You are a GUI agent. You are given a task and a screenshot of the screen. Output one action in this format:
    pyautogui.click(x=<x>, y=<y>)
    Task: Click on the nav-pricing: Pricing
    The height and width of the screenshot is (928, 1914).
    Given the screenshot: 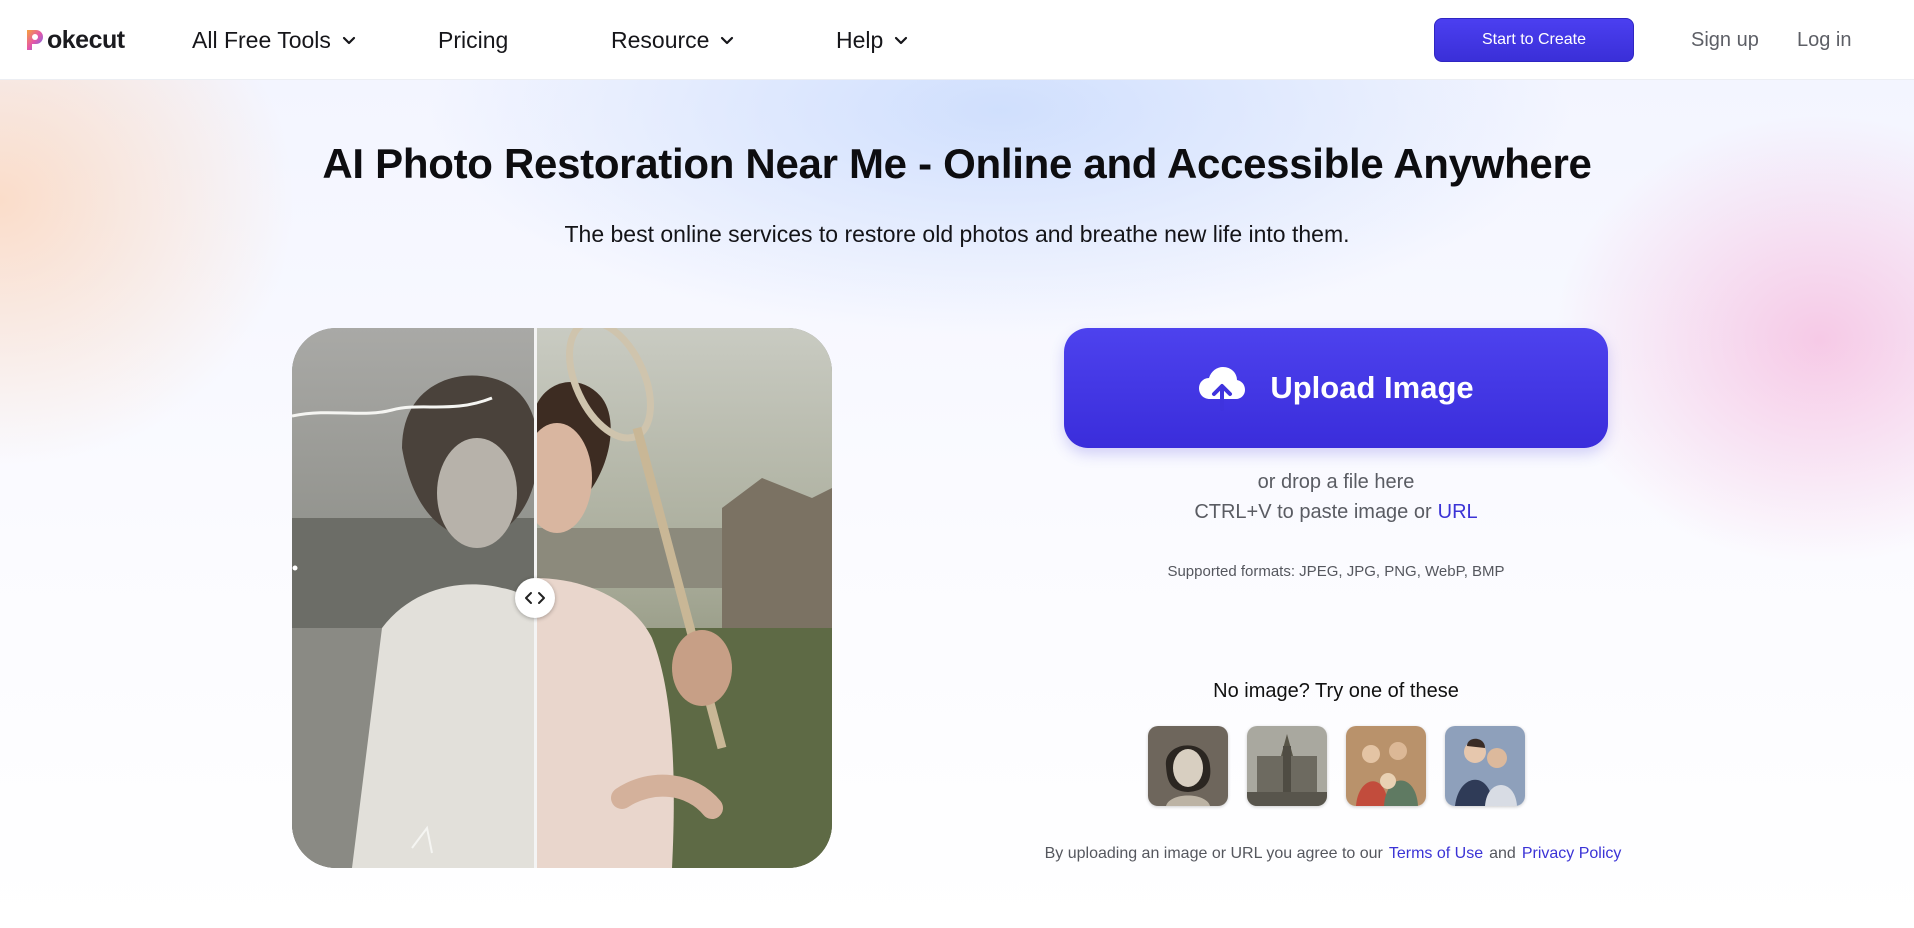 What is the action you would take?
    pyautogui.click(x=473, y=40)
    